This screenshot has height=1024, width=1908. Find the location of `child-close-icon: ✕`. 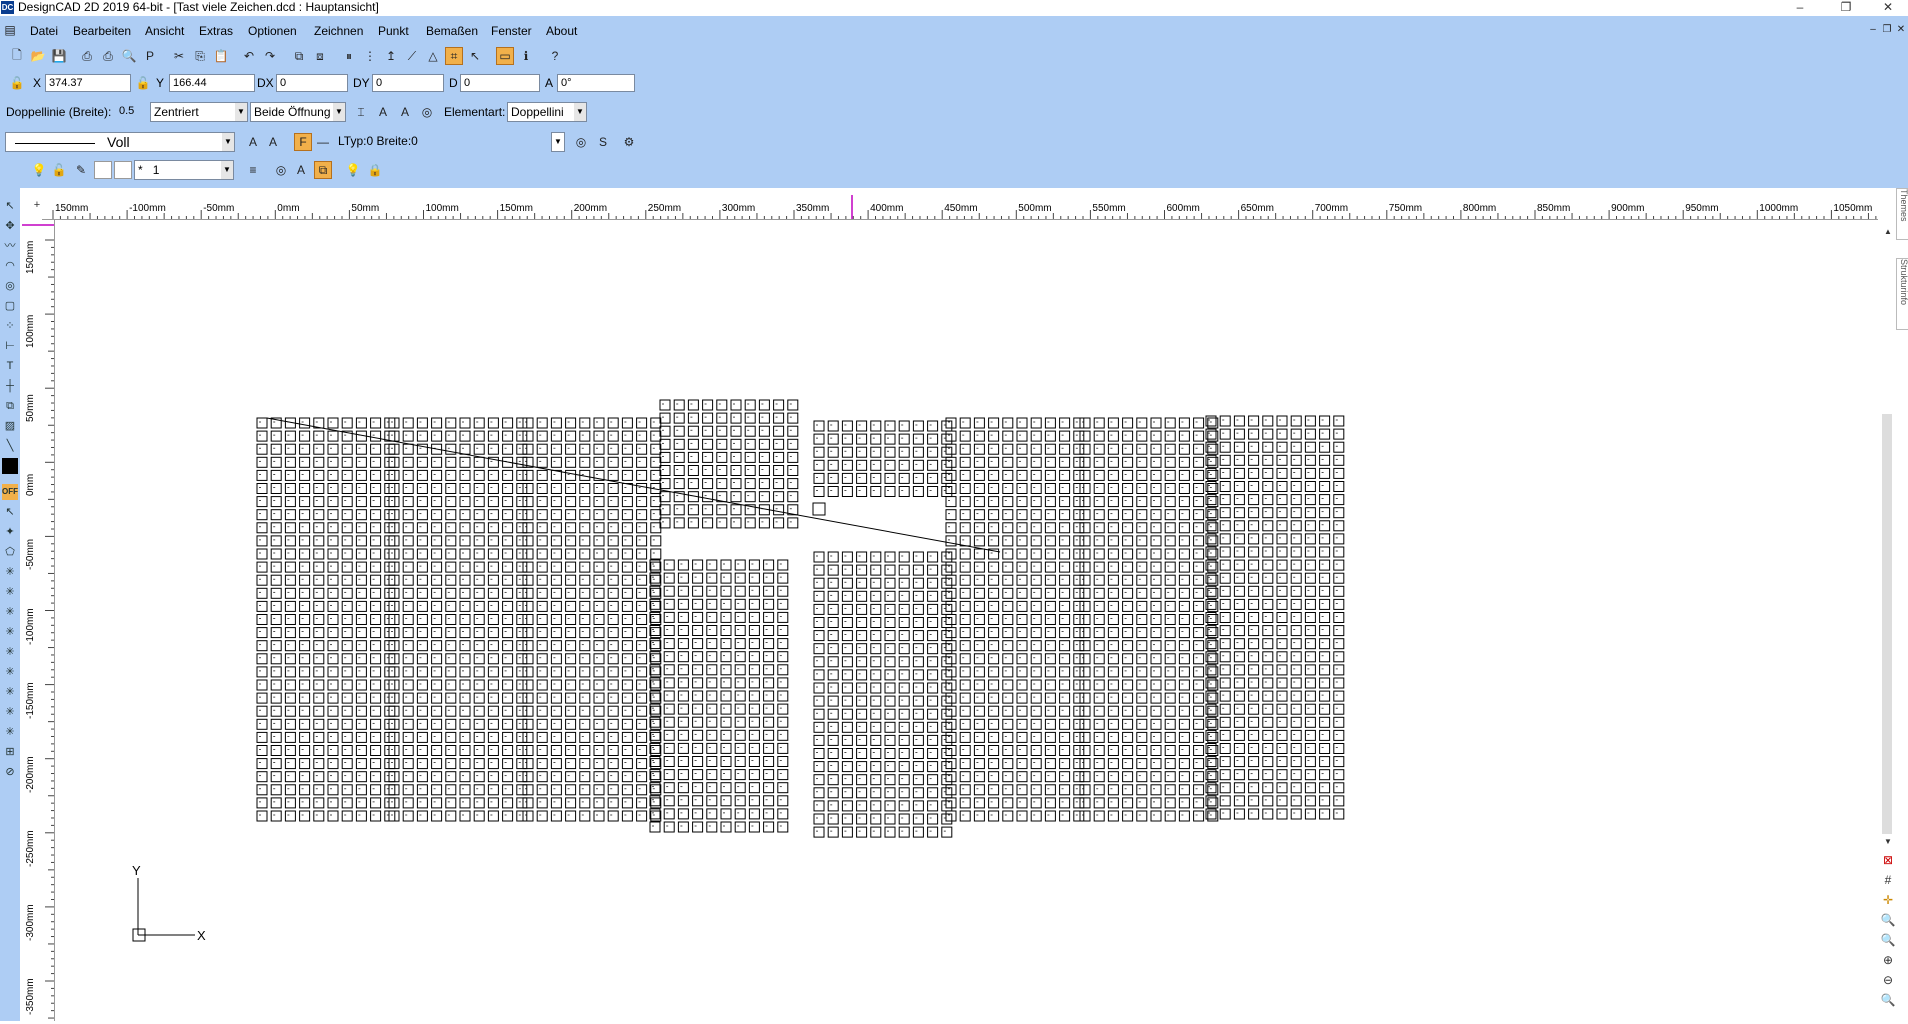

child-close-icon: ✕ is located at coordinates (1901, 29).